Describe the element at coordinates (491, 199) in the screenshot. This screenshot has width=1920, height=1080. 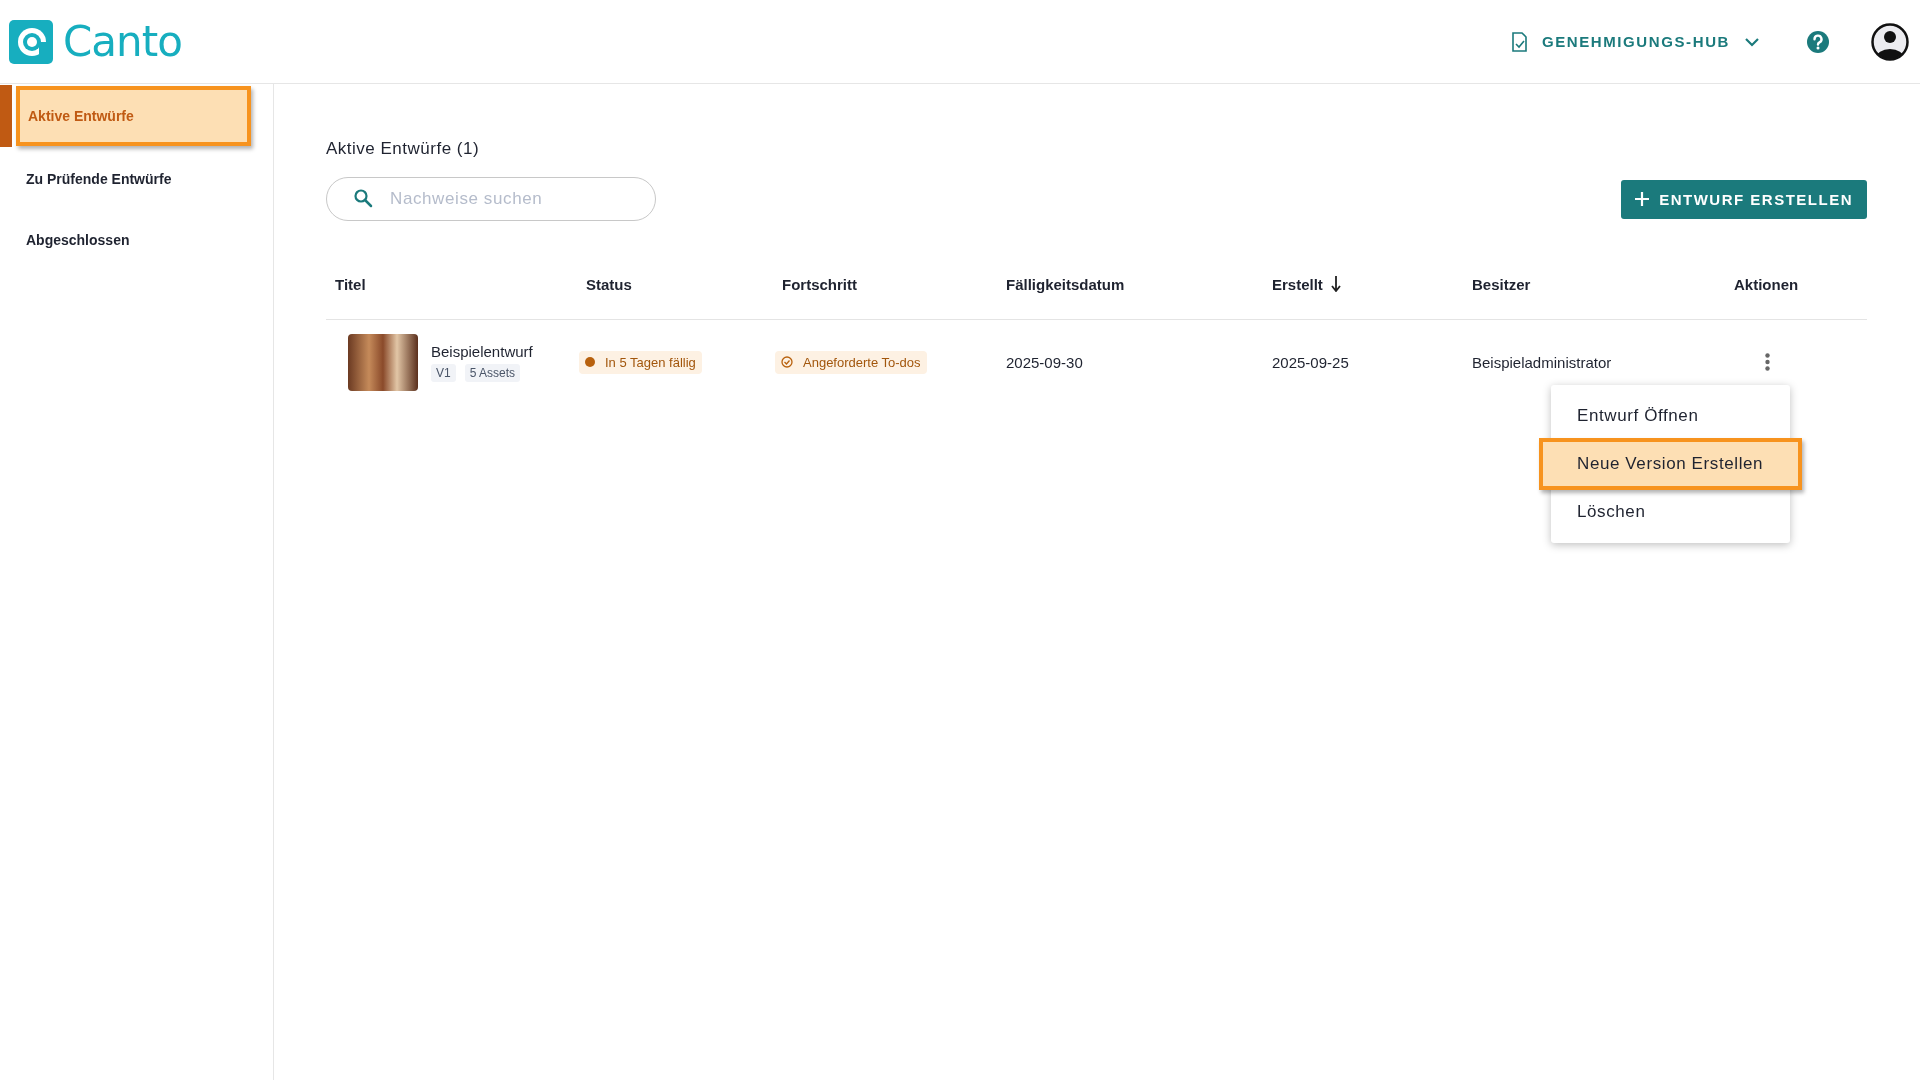
I see `search-field: Nachweise suchen` at that location.